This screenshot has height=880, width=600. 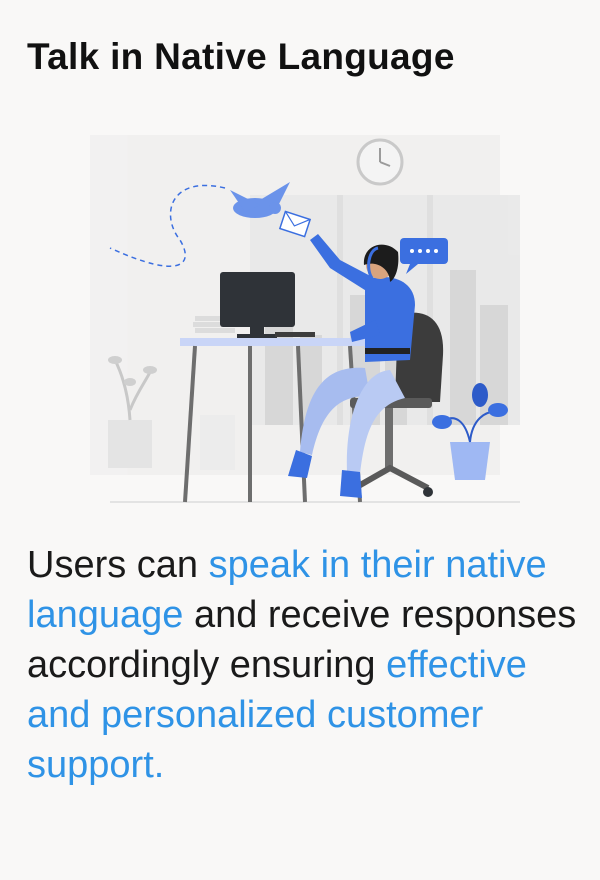 What do you see at coordinates (380, 162) in the screenshot?
I see `clock-icon` at bounding box center [380, 162].